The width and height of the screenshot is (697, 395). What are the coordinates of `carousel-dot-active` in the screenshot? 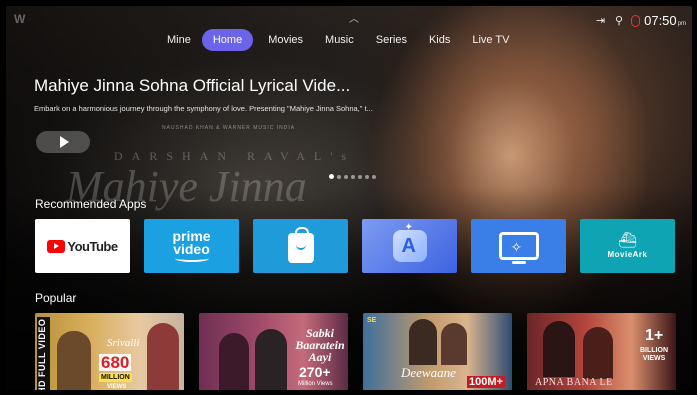 It's located at (331, 176).